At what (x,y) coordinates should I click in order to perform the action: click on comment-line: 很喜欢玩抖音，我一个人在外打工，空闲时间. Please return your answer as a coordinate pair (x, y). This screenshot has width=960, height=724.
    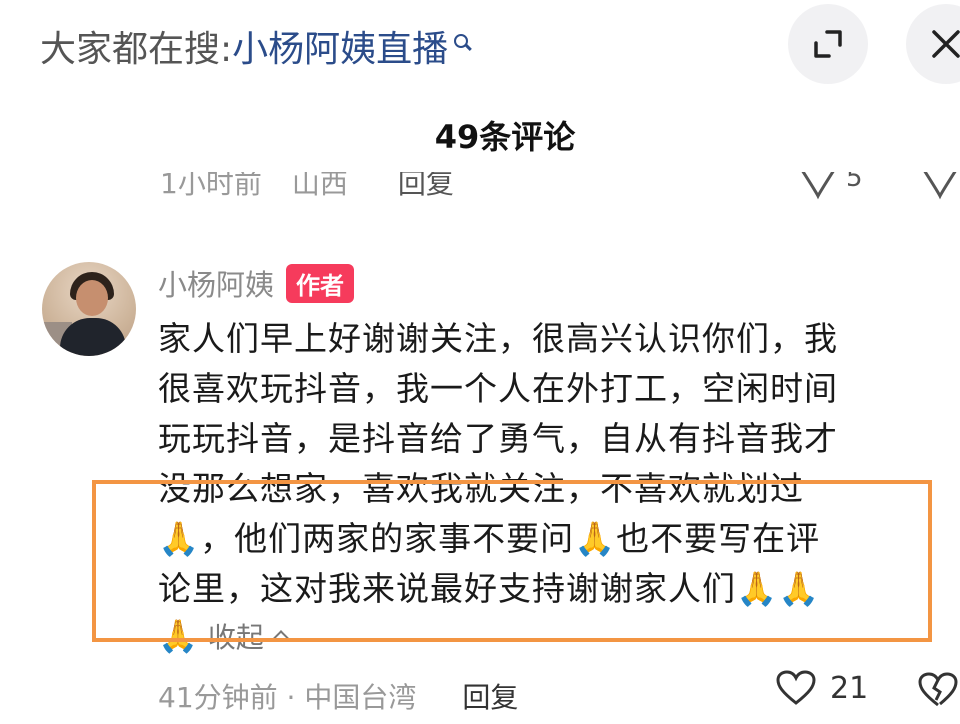
    Looking at the image, I should click on (498, 388).